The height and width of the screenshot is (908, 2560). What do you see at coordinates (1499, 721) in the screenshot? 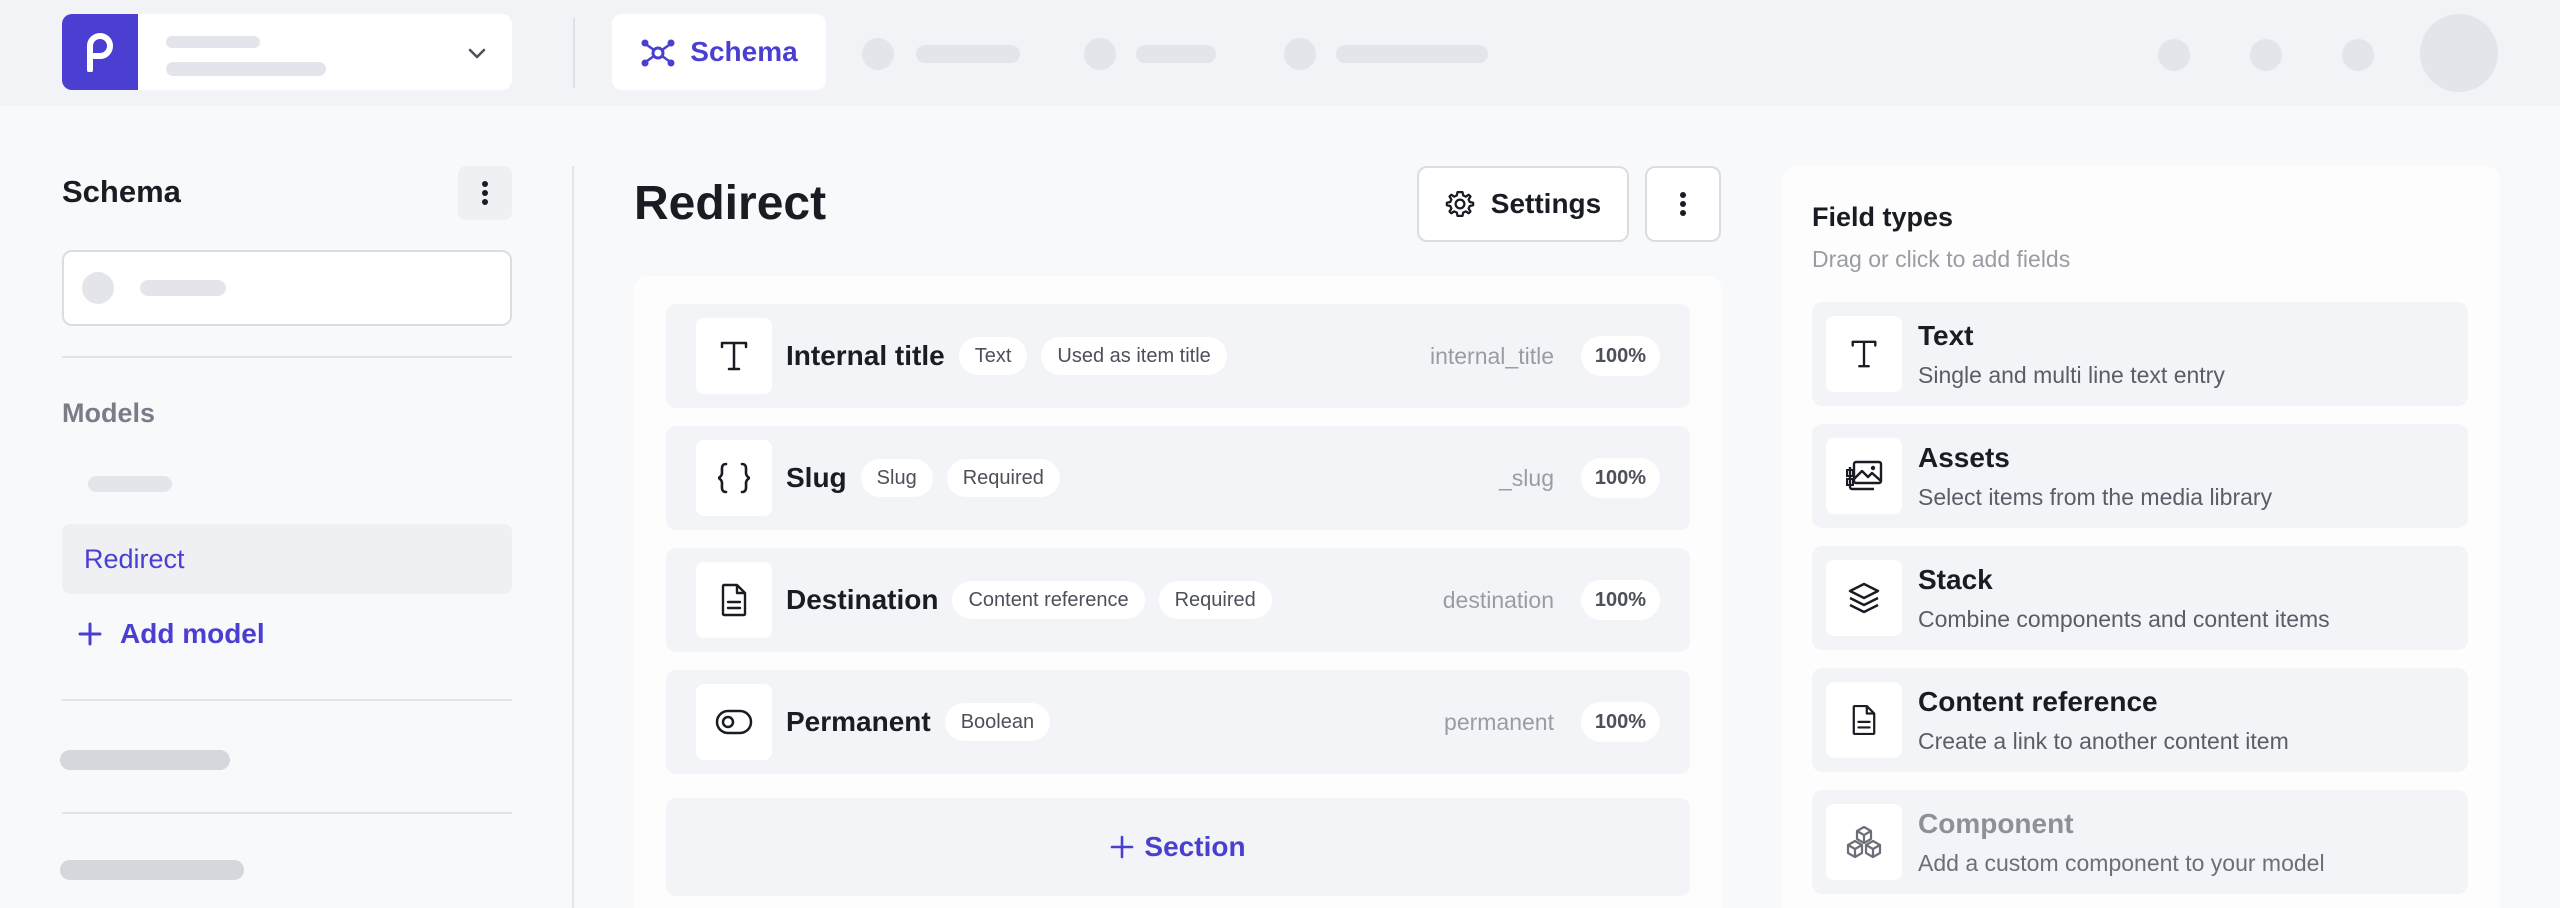
I see `field-api-key: permanent` at bounding box center [1499, 721].